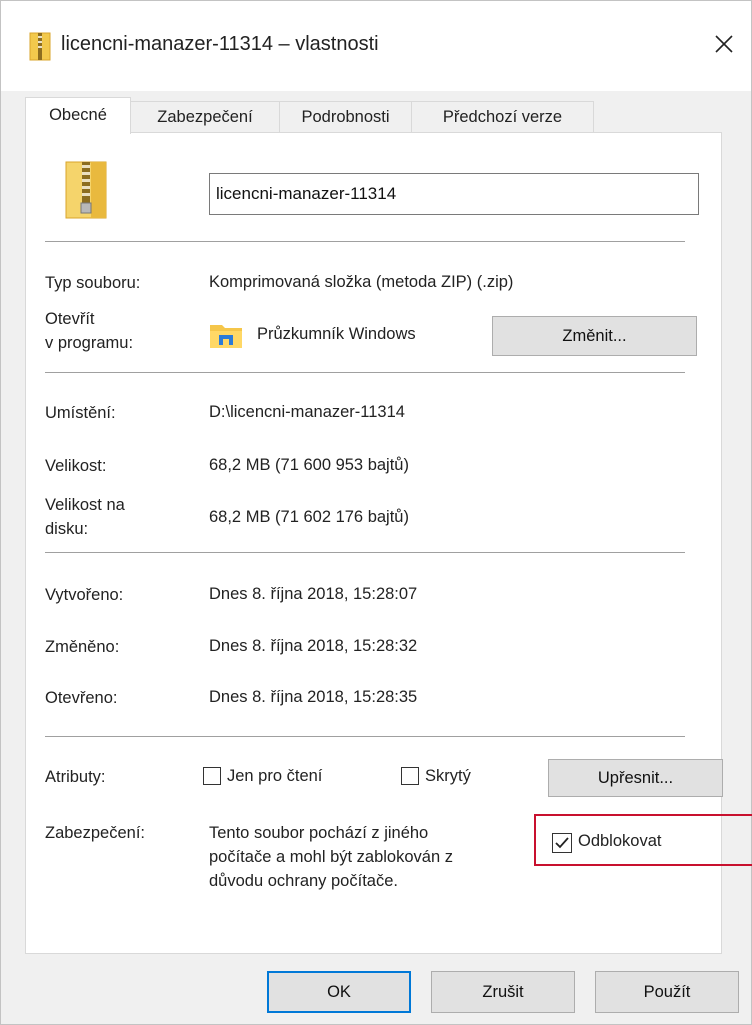 This screenshot has height=1025, width=752. Describe the element at coordinates (67, 529) in the screenshot. I see `disk-size-label-line2: disku:` at that location.